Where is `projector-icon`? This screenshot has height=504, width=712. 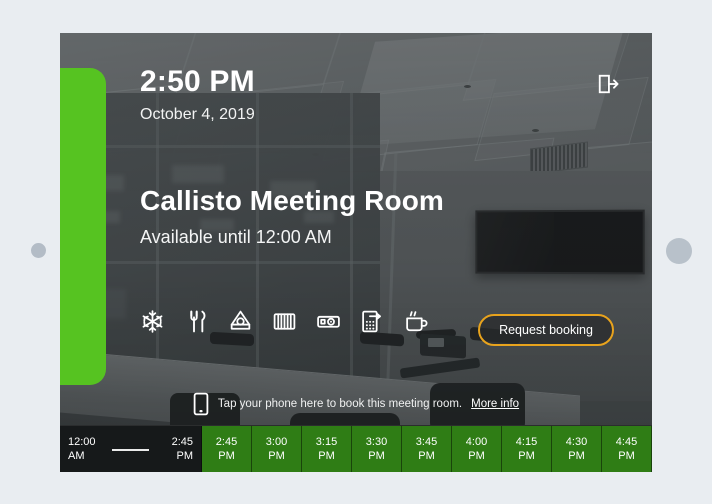
projector-icon is located at coordinates (328, 321).